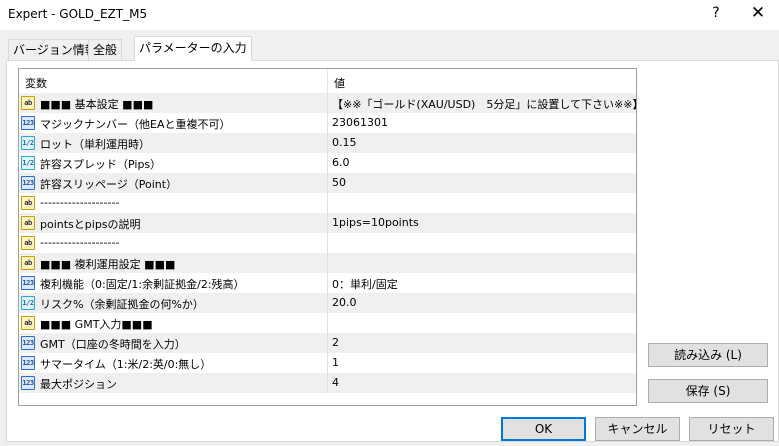 The image size is (779, 446). I want to click on grid-header: 変数 値, so click(327, 81).